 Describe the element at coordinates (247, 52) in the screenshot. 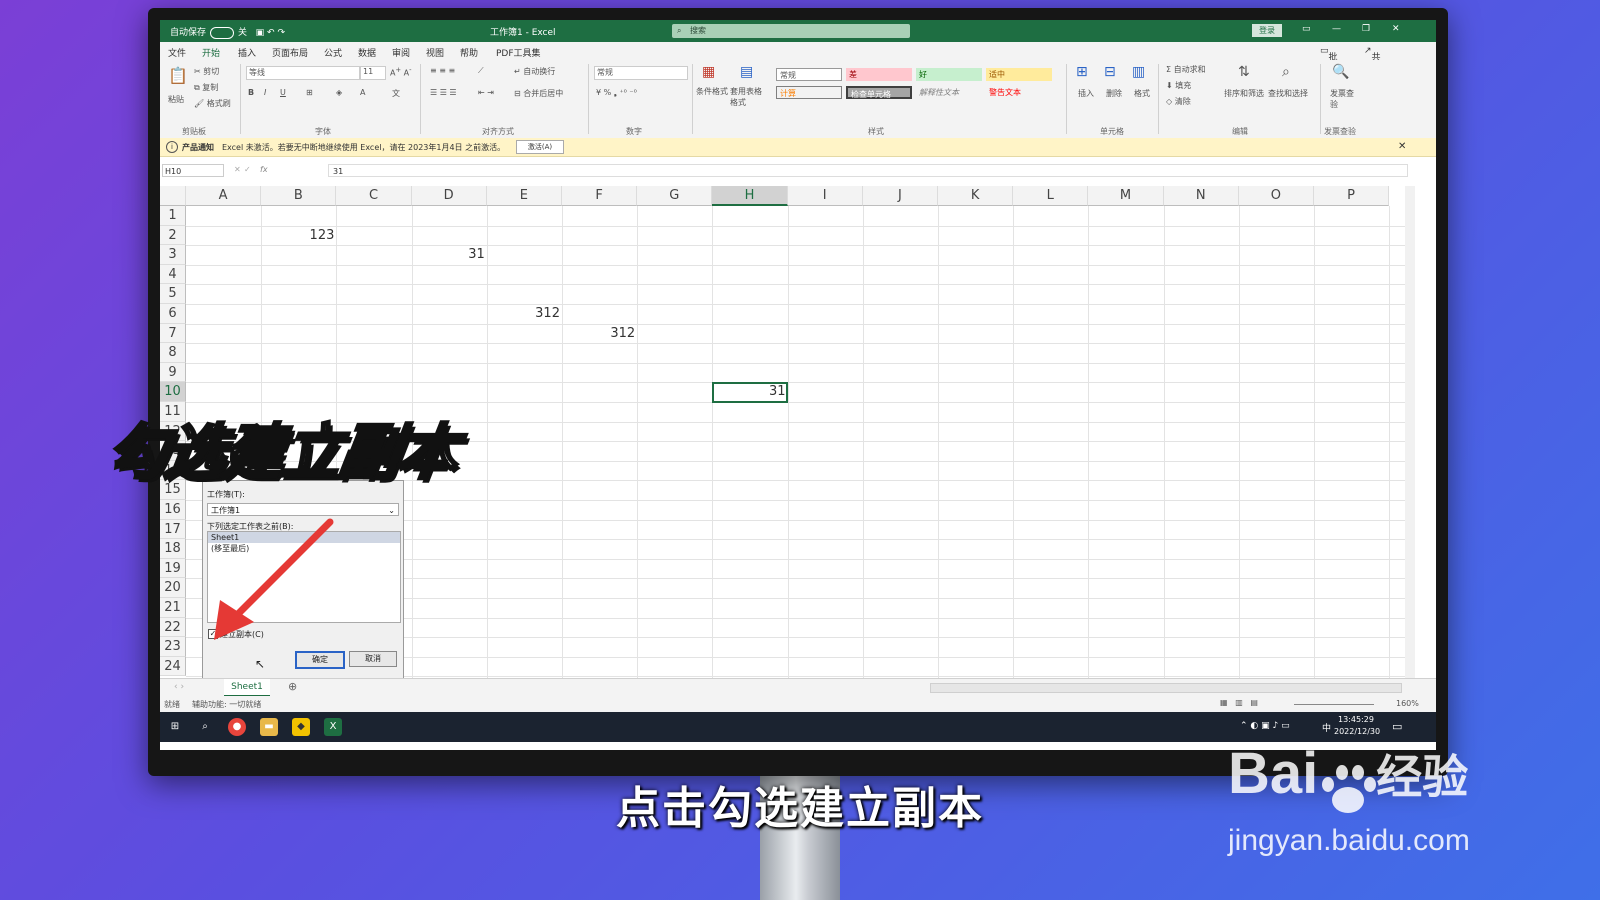

I see `menu-insert: 插入` at that location.